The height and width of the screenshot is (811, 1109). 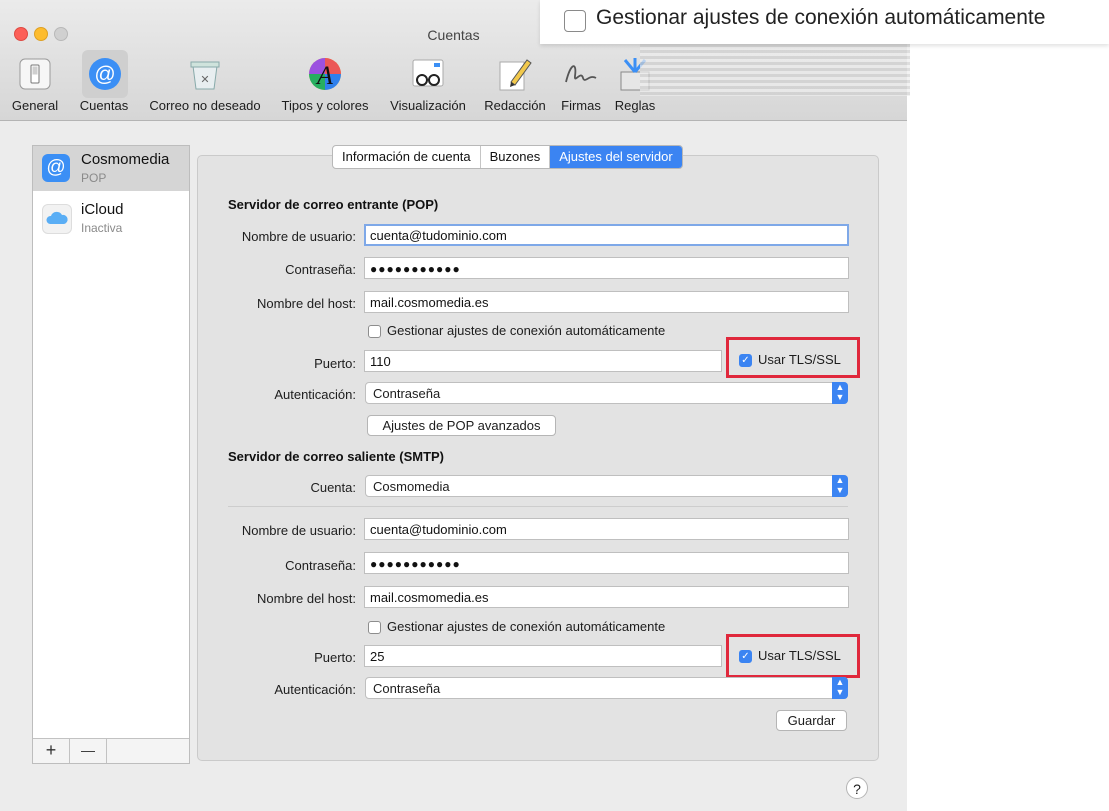 What do you see at coordinates (799, 359) in the screenshot?
I see `incoming-tls-label: Usar TLS/SSL` at bounding box center [799, 359].